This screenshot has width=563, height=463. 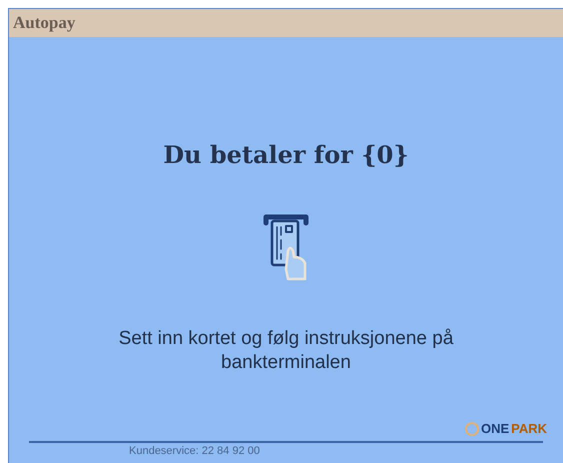 I want to click on payment-title: Du betaler for {0}, so click(x=286, y=155).